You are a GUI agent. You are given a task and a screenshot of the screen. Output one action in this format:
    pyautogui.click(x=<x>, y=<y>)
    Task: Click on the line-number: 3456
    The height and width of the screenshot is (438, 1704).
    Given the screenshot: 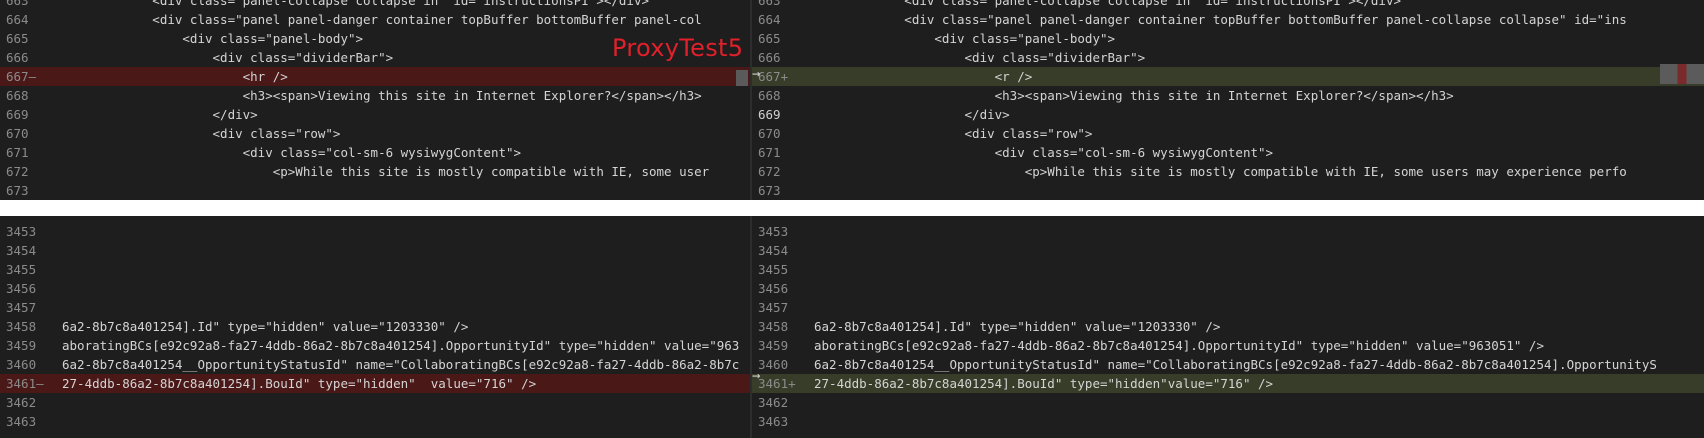 What is the action you would take?
    pyautogui.click(x=21, y=288)
    